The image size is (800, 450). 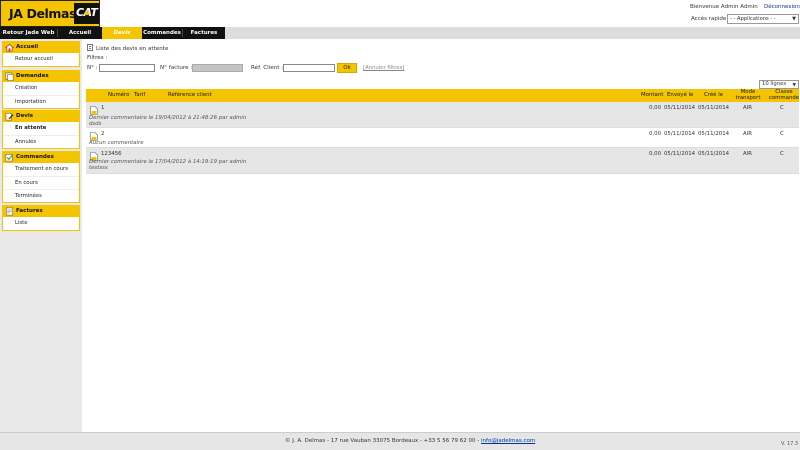 What do you see at coordinates (92, 68) in the screenshot?
I see `filter-number-label: N° :` at bounding box center [92, 68].